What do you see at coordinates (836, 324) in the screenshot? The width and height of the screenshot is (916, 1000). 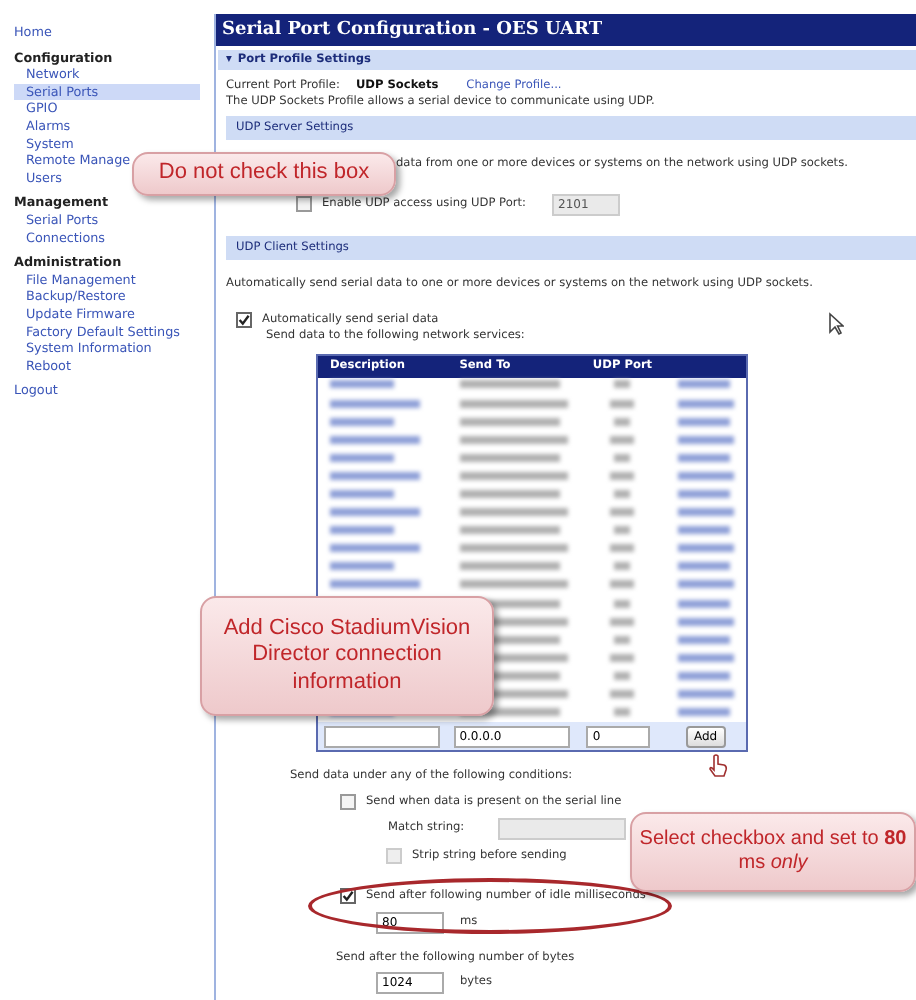 I see `mouse-pointer-icon` at bounding box center [836, 324].